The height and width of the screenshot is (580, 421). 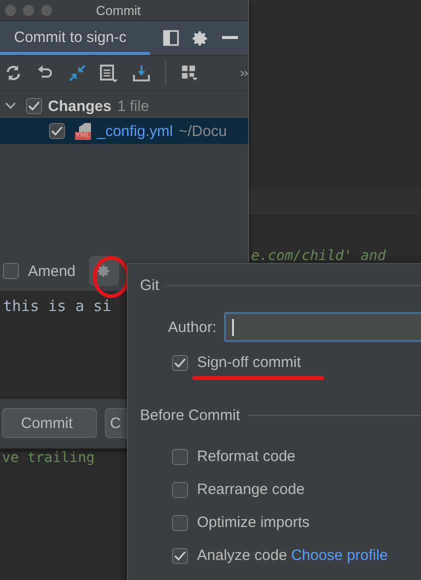 I want to click on more-icon, so click(x=244, y=73).